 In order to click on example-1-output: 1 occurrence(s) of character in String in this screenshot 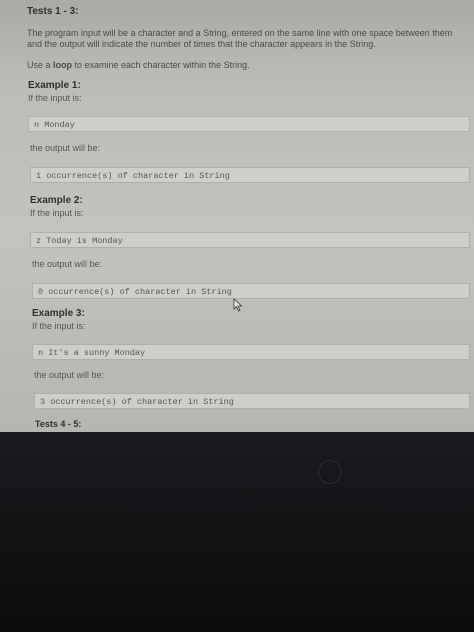, I will do `click(133, 176)`.